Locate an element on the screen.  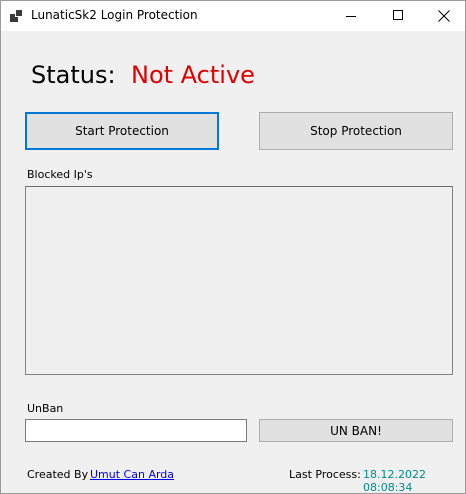
close-icon is located at coordinates (444, 16).